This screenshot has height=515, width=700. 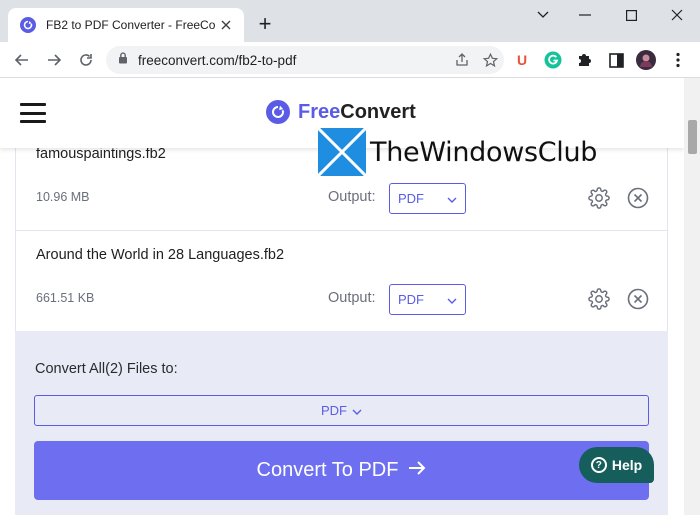 I want to click on help-button: ? Help, so click(x=616, y=465).